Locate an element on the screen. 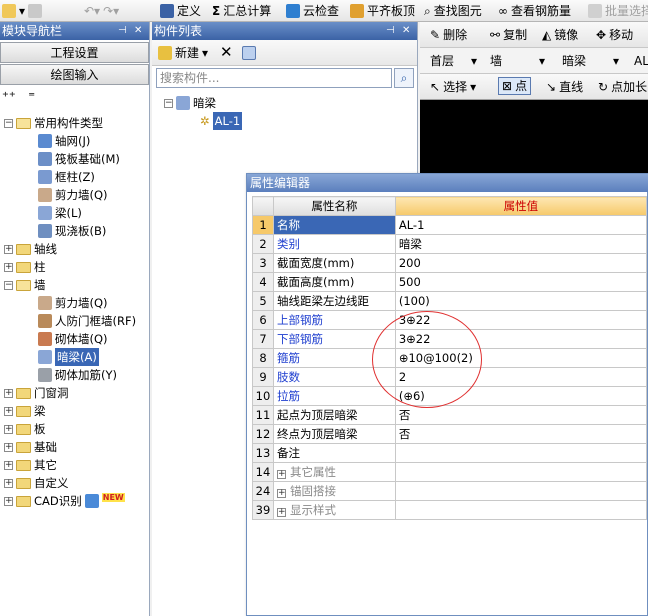  tree-foundation: + 基础 is located at coordinates (30, 447).